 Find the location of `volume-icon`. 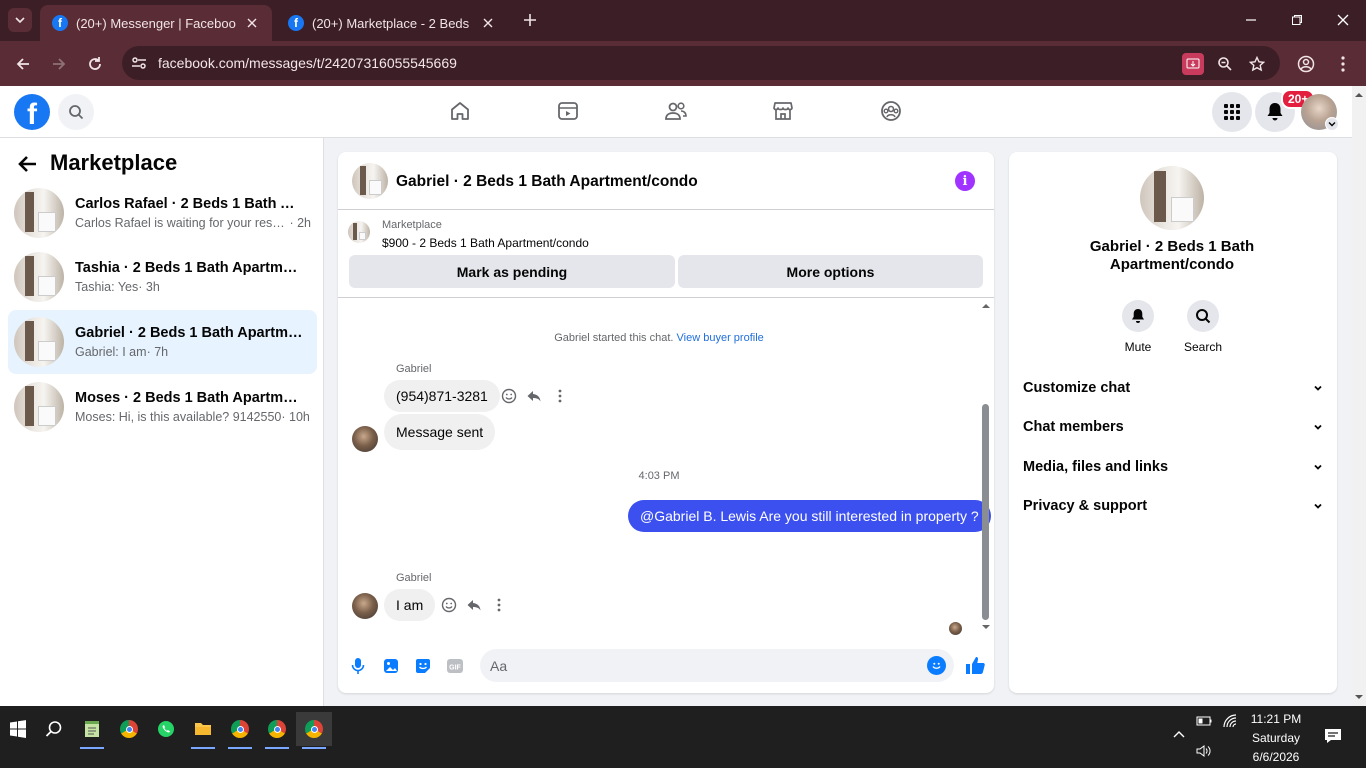

volume-icon is located at coordinates (1204, 751).